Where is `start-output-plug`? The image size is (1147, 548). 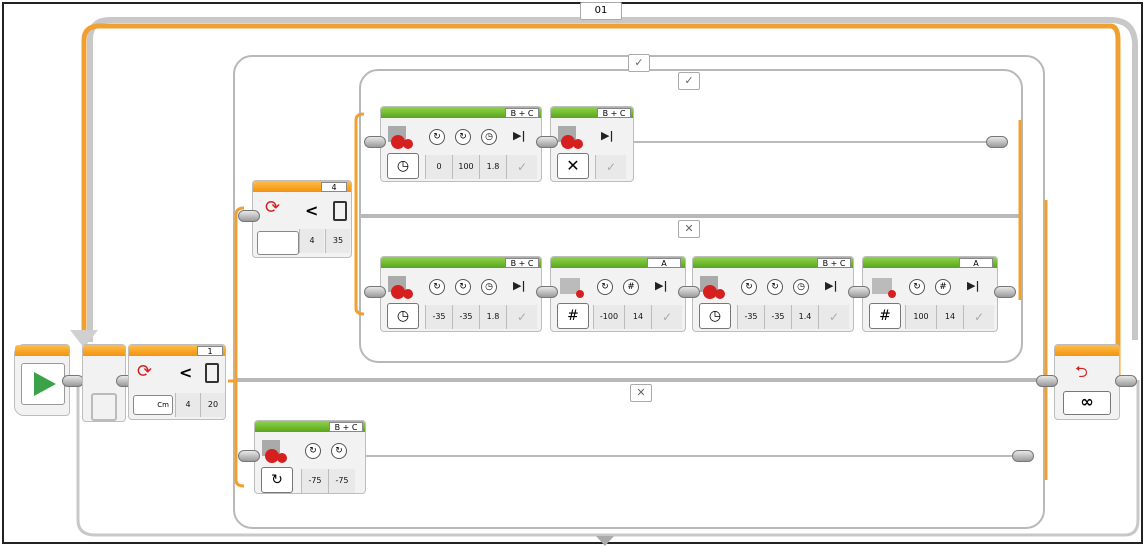 start-output-plug is located at coordinates (73, 381).